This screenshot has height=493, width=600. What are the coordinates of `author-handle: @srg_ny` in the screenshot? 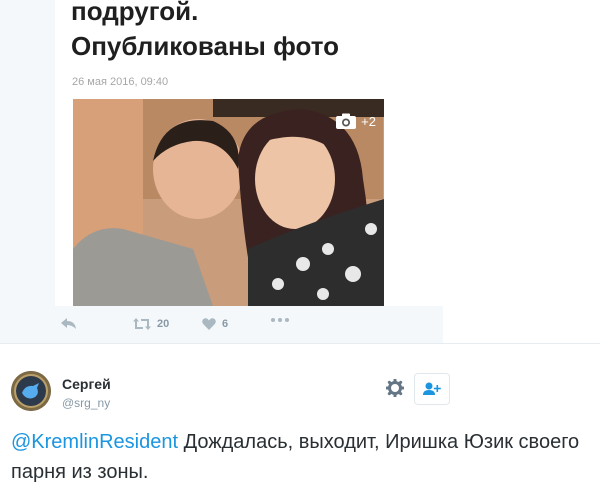 It's located at (86, 403).